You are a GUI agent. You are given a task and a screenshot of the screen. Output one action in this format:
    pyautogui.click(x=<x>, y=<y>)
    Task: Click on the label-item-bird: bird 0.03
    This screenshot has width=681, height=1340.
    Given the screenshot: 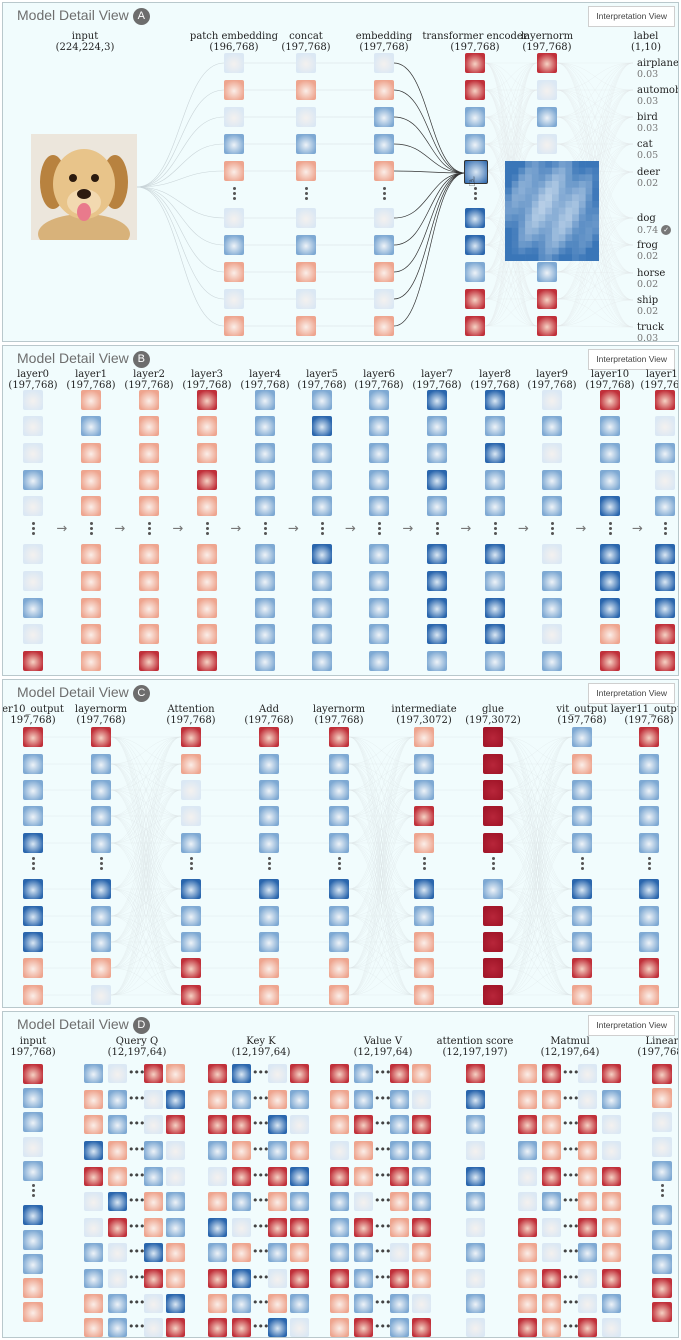 What is the action you would take?
    pyautogui.click(x=647, y=123)
    